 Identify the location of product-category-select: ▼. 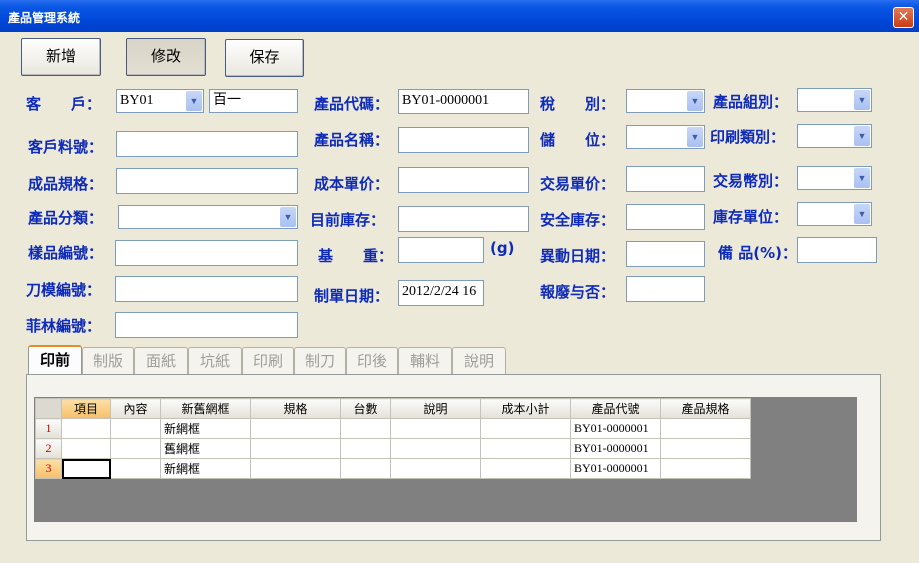
(208, 217).